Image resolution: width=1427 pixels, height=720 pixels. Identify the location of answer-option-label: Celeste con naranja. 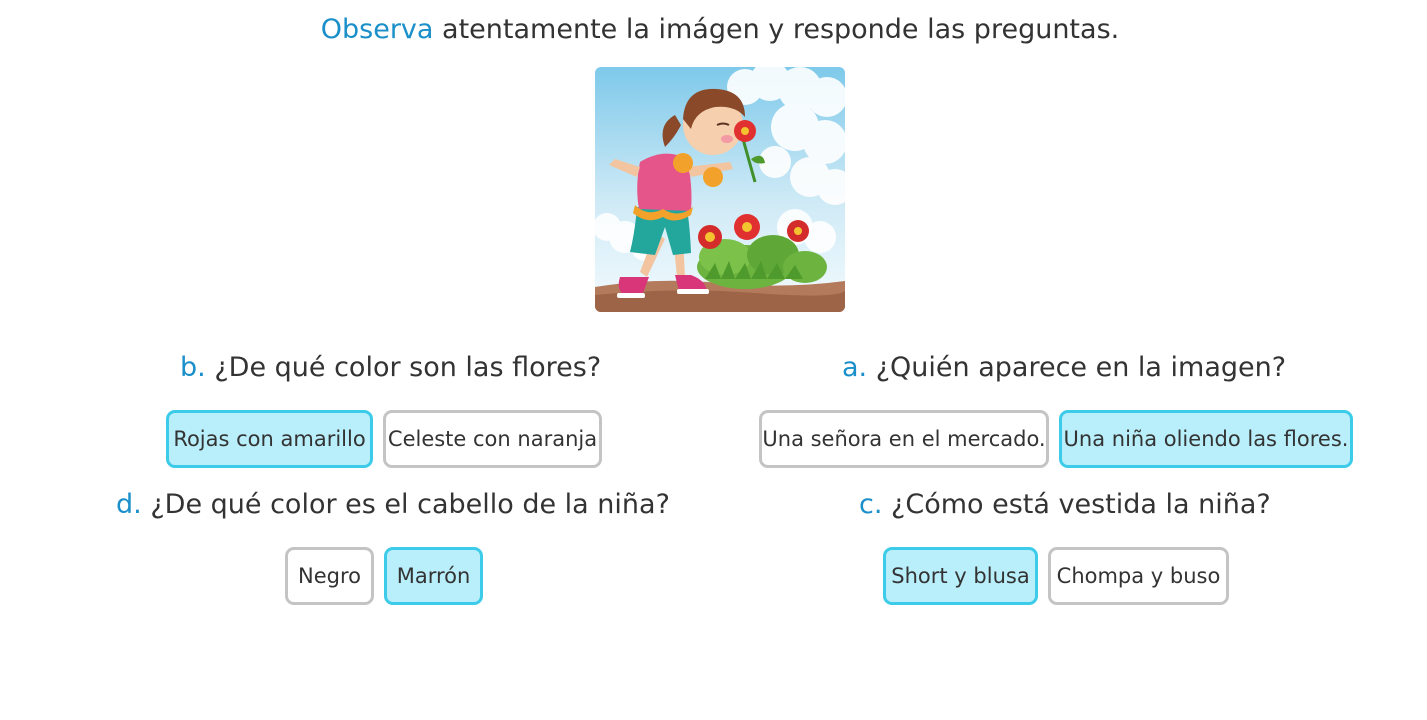
(492, 439).